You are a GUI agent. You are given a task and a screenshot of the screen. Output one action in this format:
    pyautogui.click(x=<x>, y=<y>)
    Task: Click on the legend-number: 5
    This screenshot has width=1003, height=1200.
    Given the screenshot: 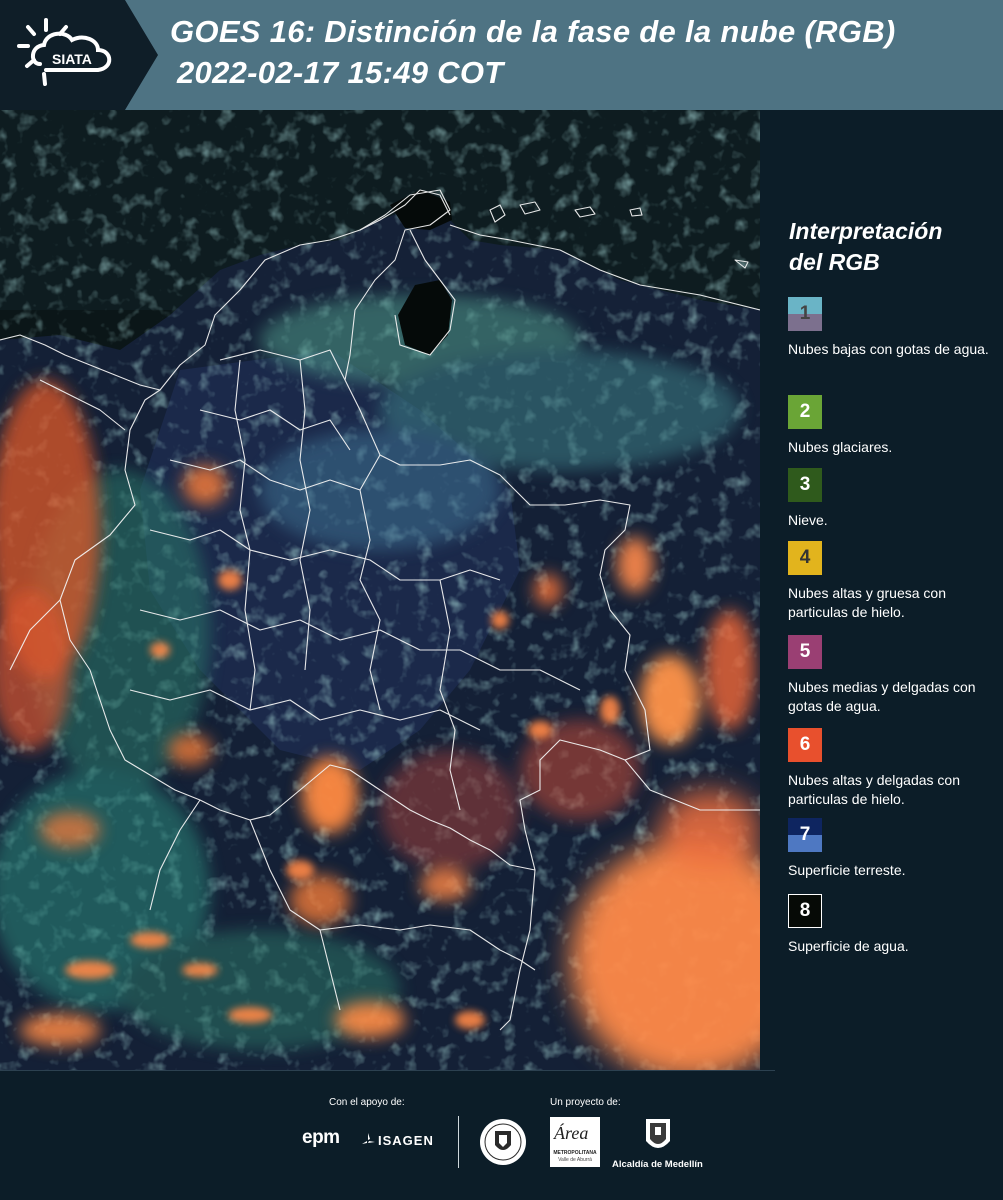 What is the action you would take?
    pyautogui.click(x=805, y=651)
    